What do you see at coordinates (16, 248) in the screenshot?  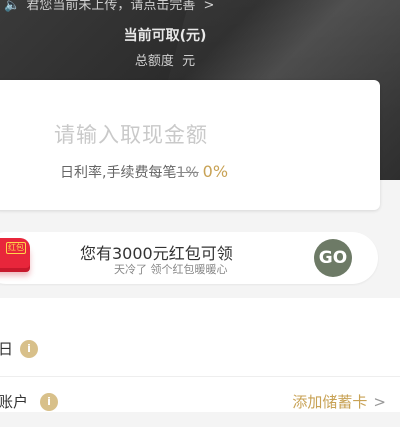 I see `red-packet-badge-text: 红包` at bounding box center [16, 248].